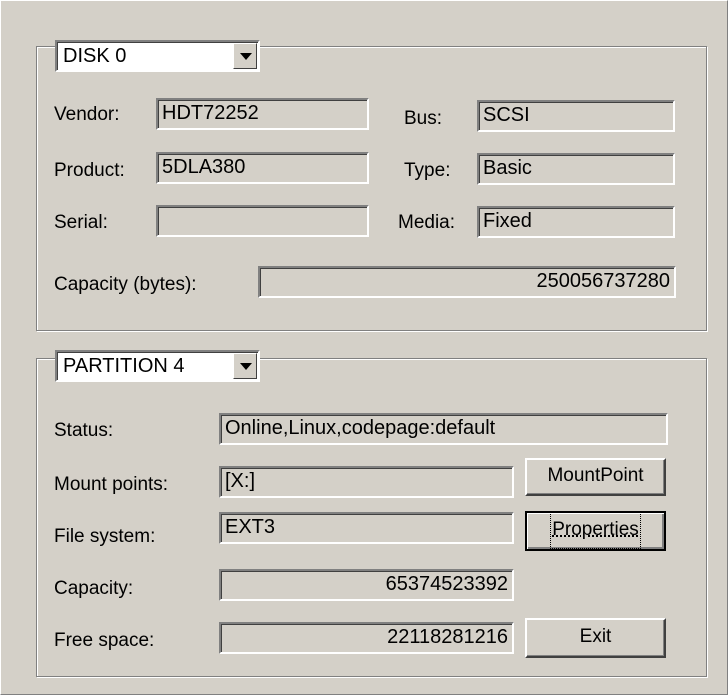 The image size is (728, 695). What do you see at coordinates (87, 114) in the screenshot?
I see `vendor-label: Vendor:` at bounding box center [87, 114].